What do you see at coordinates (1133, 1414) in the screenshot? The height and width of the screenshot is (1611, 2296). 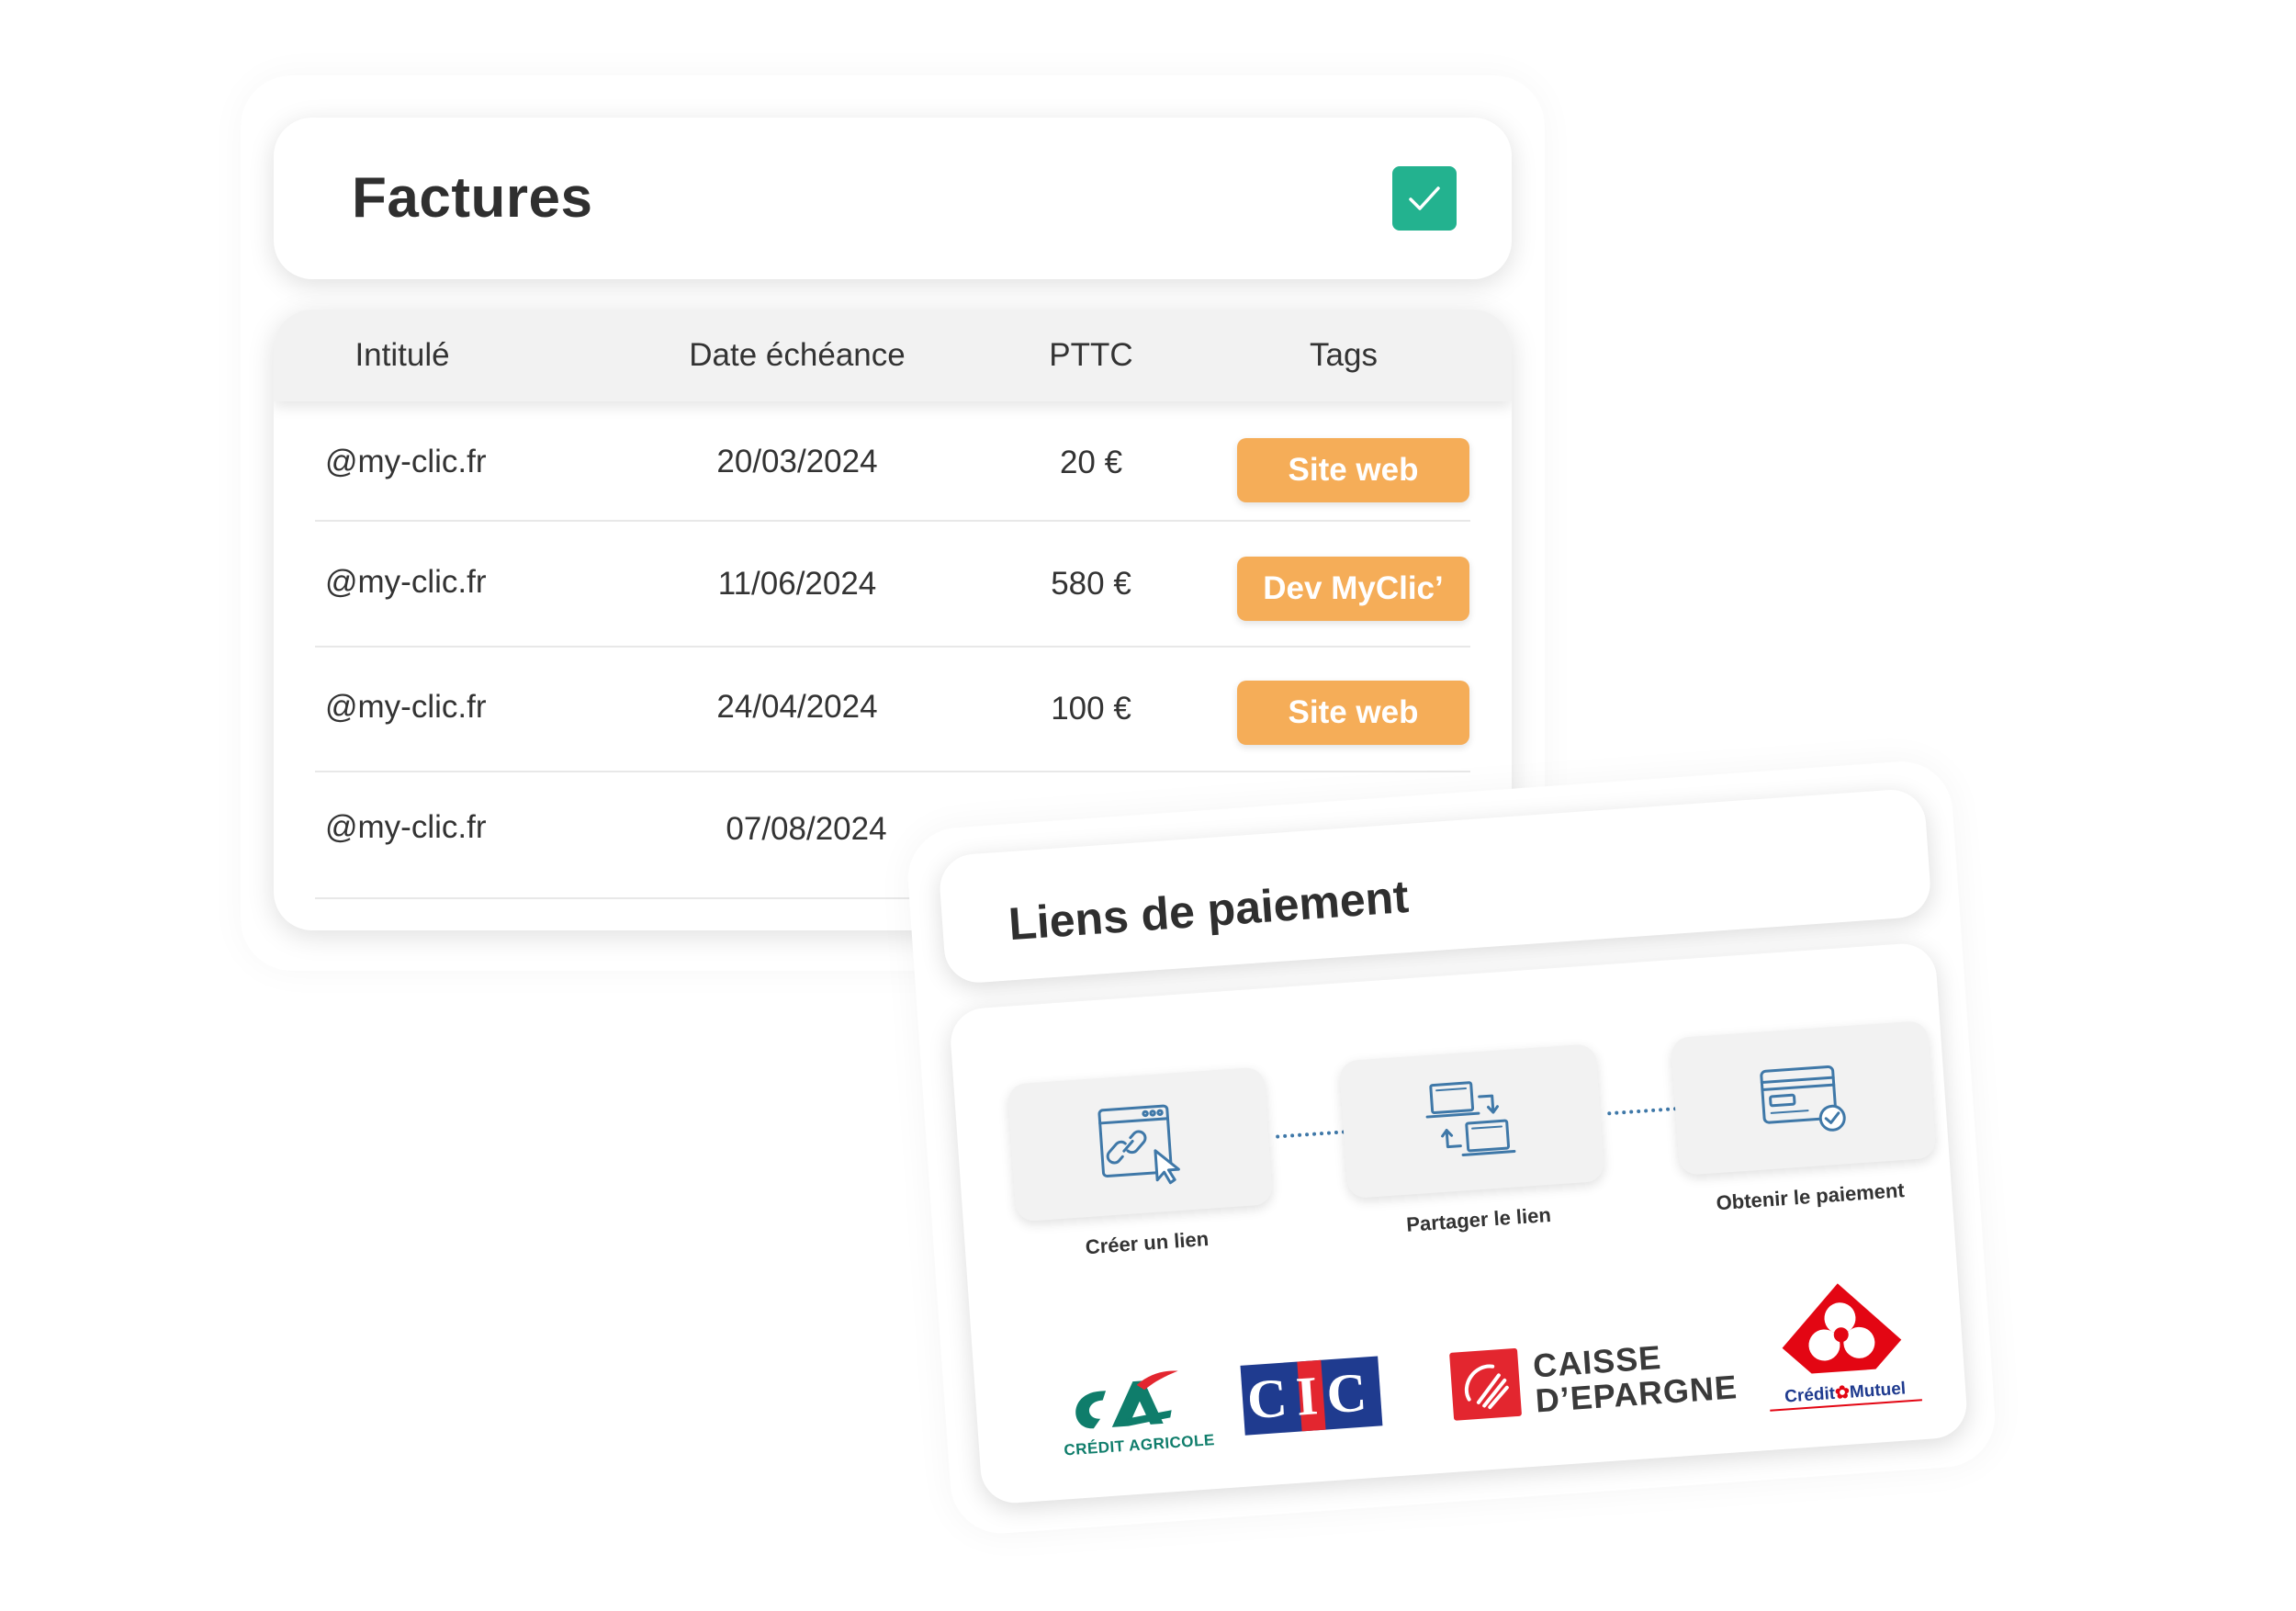 I see `credit-agricole-logo: CRÉDIT AGRICOLE` at bounding box center [1133, 1414].